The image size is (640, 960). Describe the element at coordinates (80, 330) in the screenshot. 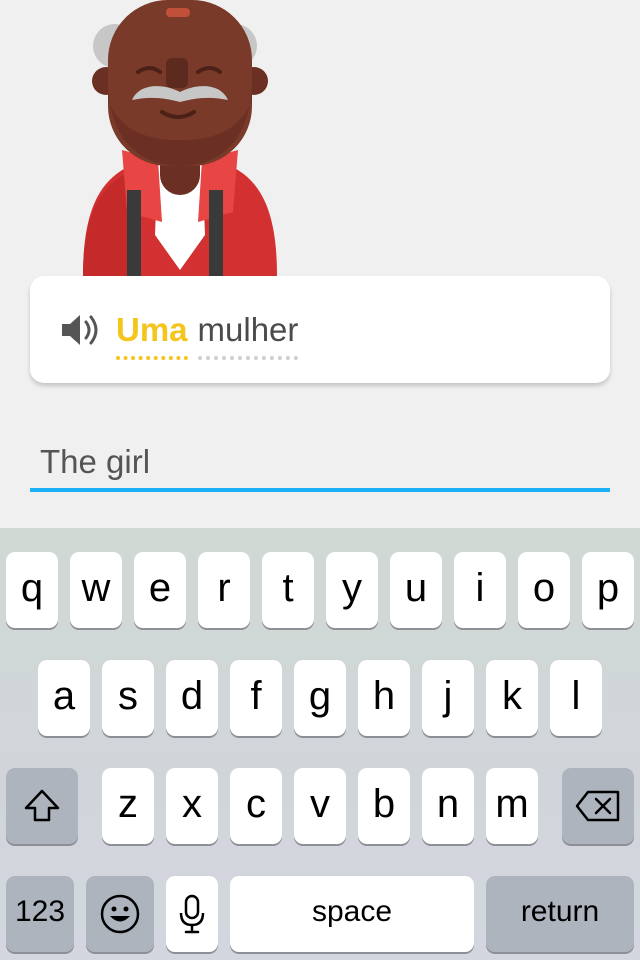

I see `speaker-icon` at that location.